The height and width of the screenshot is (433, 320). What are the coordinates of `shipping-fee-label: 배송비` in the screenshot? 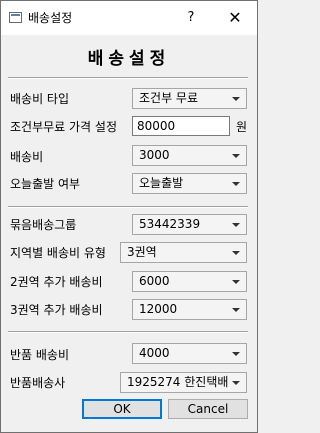 It's located at (27, 157).